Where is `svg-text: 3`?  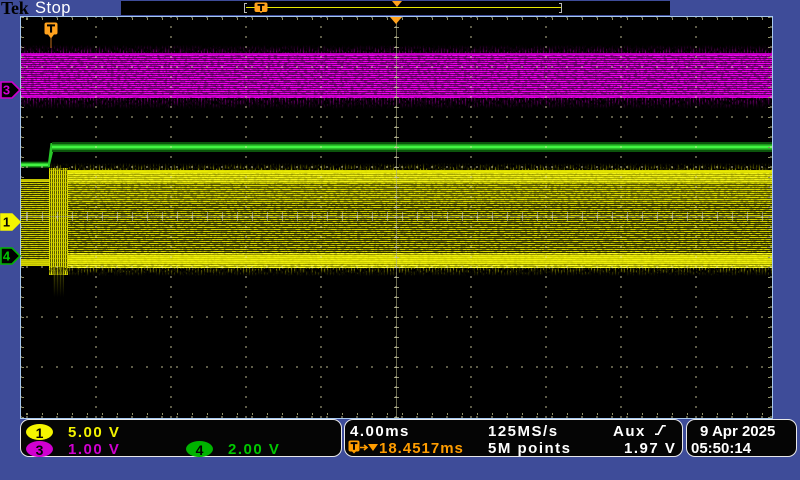
svg-text: 3 is located at coordinates (6, 90).